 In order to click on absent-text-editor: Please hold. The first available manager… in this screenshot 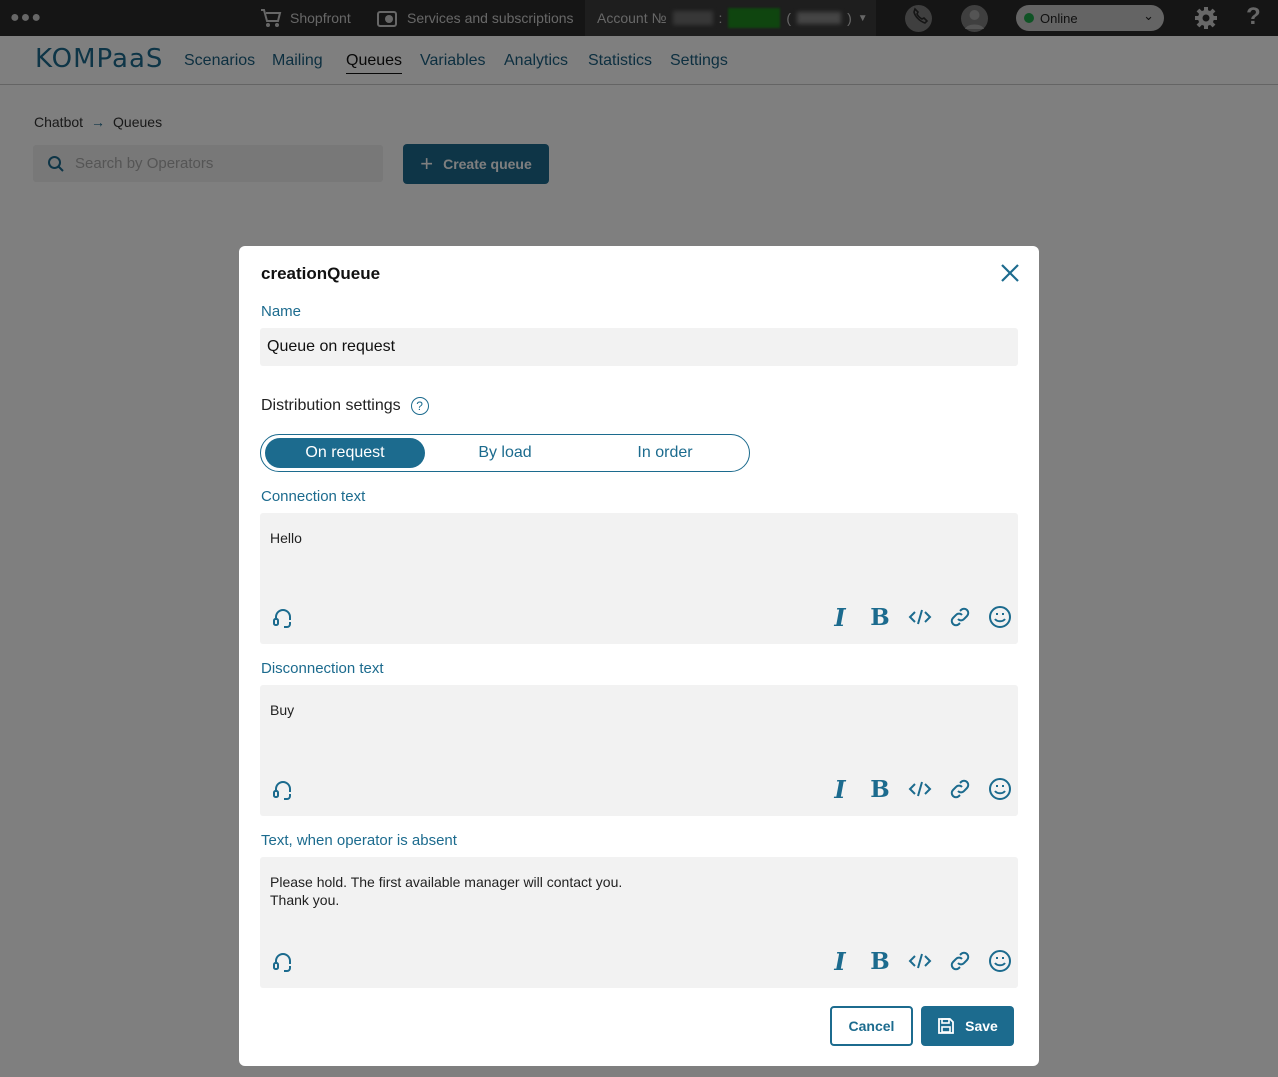, I will do `click(639, 922)`.